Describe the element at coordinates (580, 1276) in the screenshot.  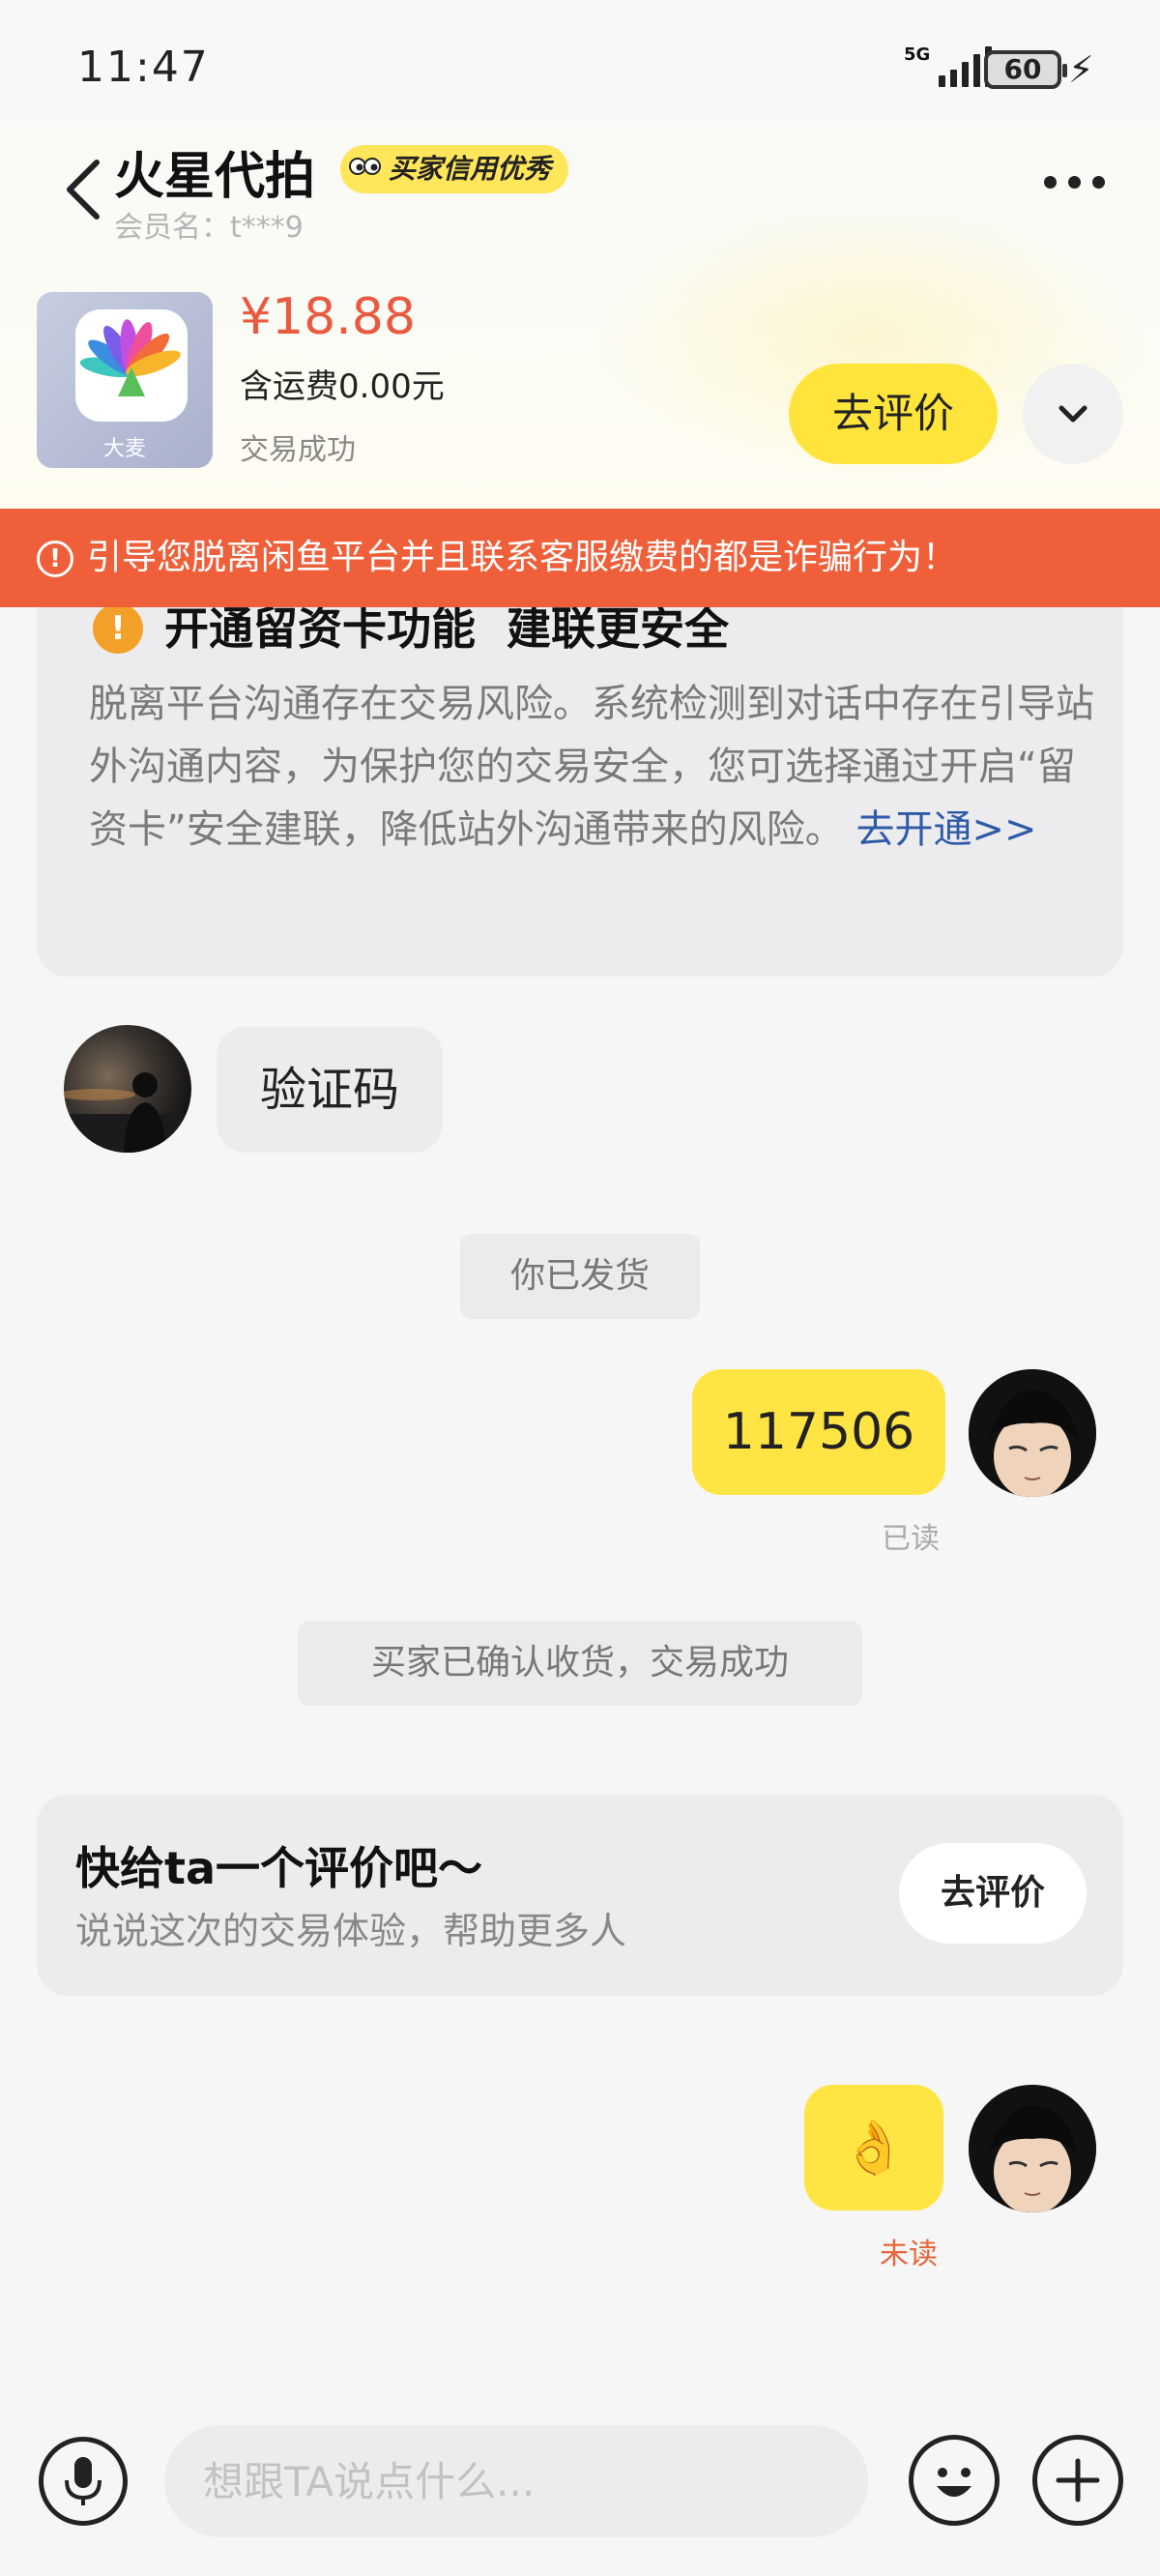
I see `system-message-shipped: 你已发货` at that location.